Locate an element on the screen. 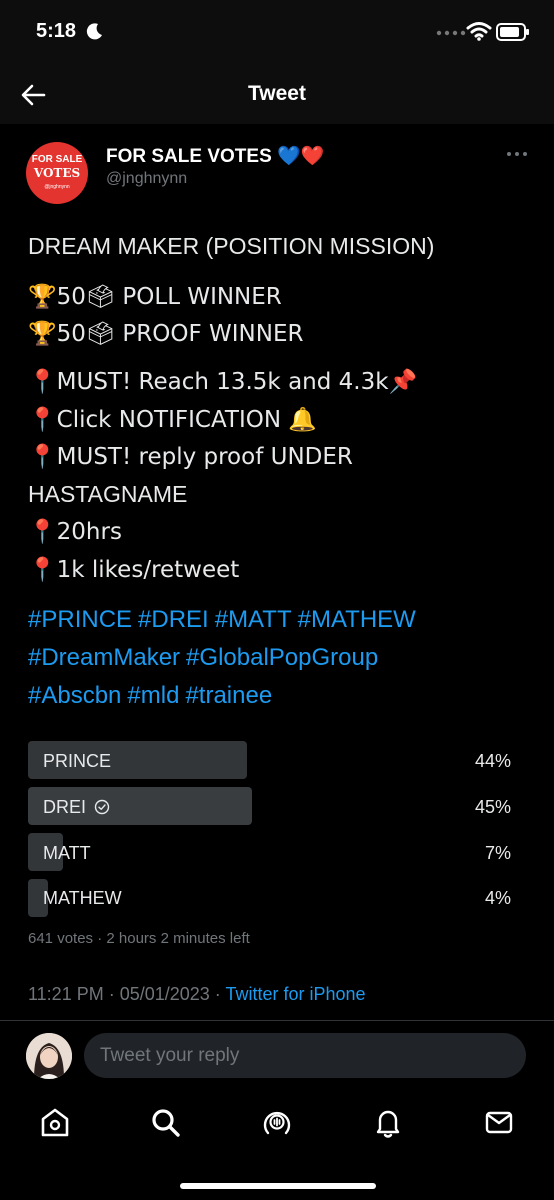 The height and width of the screenshot is (1200, 554). reply-input is located at coordinates (305, 1055).